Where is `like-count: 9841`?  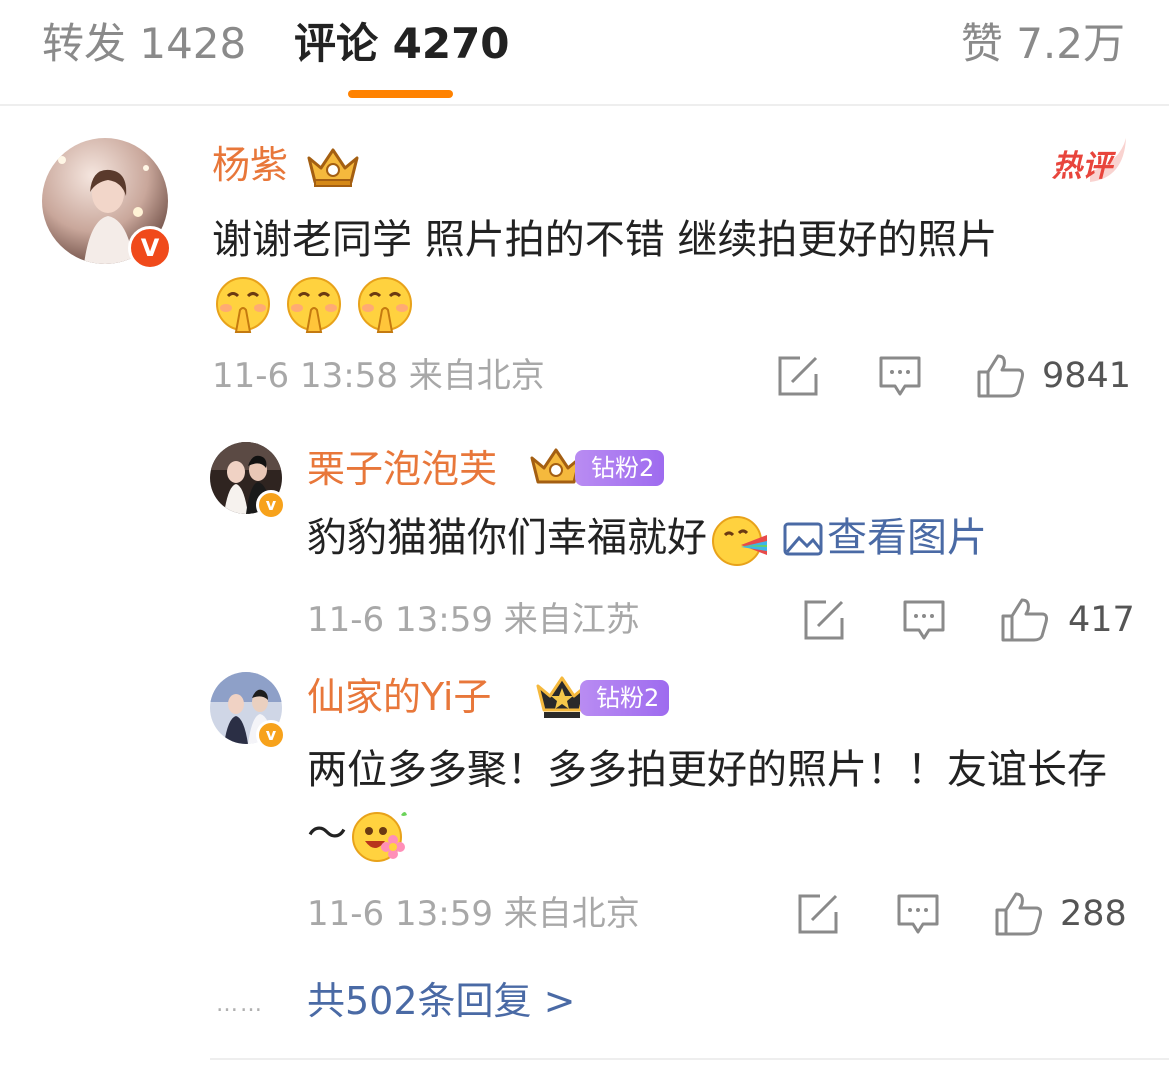
like-count: 9841 is located at coordinates (1087, 376).